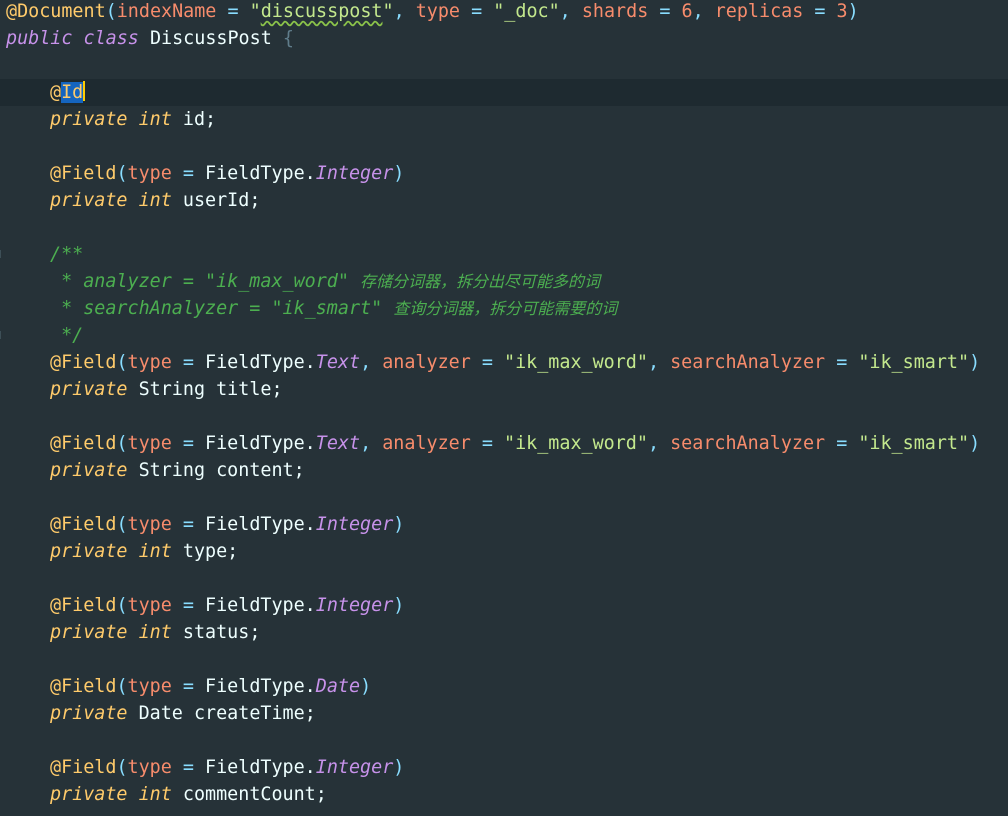 The width and height of the screenshot is (1008, 816). Describe the element at coordinates (39, 38) in the screenshot. I see `keyword-public: public` at that location.